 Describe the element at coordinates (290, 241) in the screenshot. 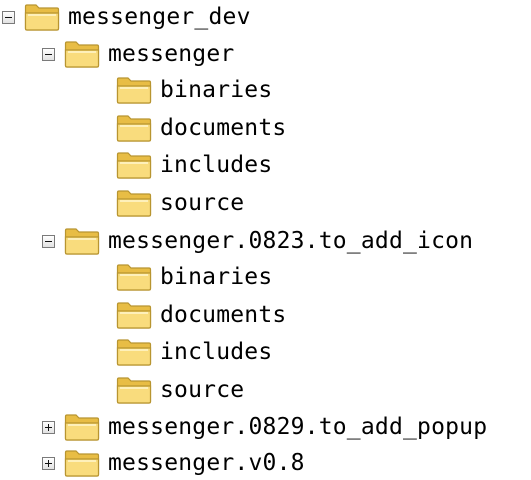

I see `tree-node-label: messenger.0823.to_add_icon` at that location.